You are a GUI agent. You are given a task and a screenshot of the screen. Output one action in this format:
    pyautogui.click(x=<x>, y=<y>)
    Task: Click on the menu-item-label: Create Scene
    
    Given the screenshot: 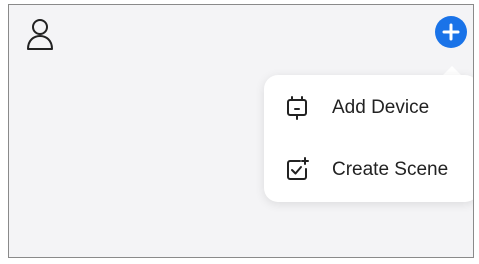 What is the action you would take?
    pyautogui.click(x=390, y=169)
    